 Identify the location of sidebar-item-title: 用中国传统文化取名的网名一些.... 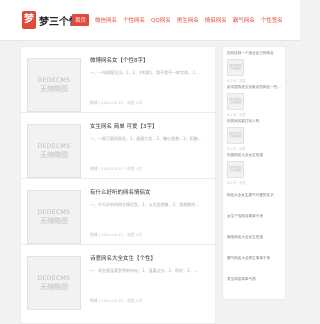
(255, 87).